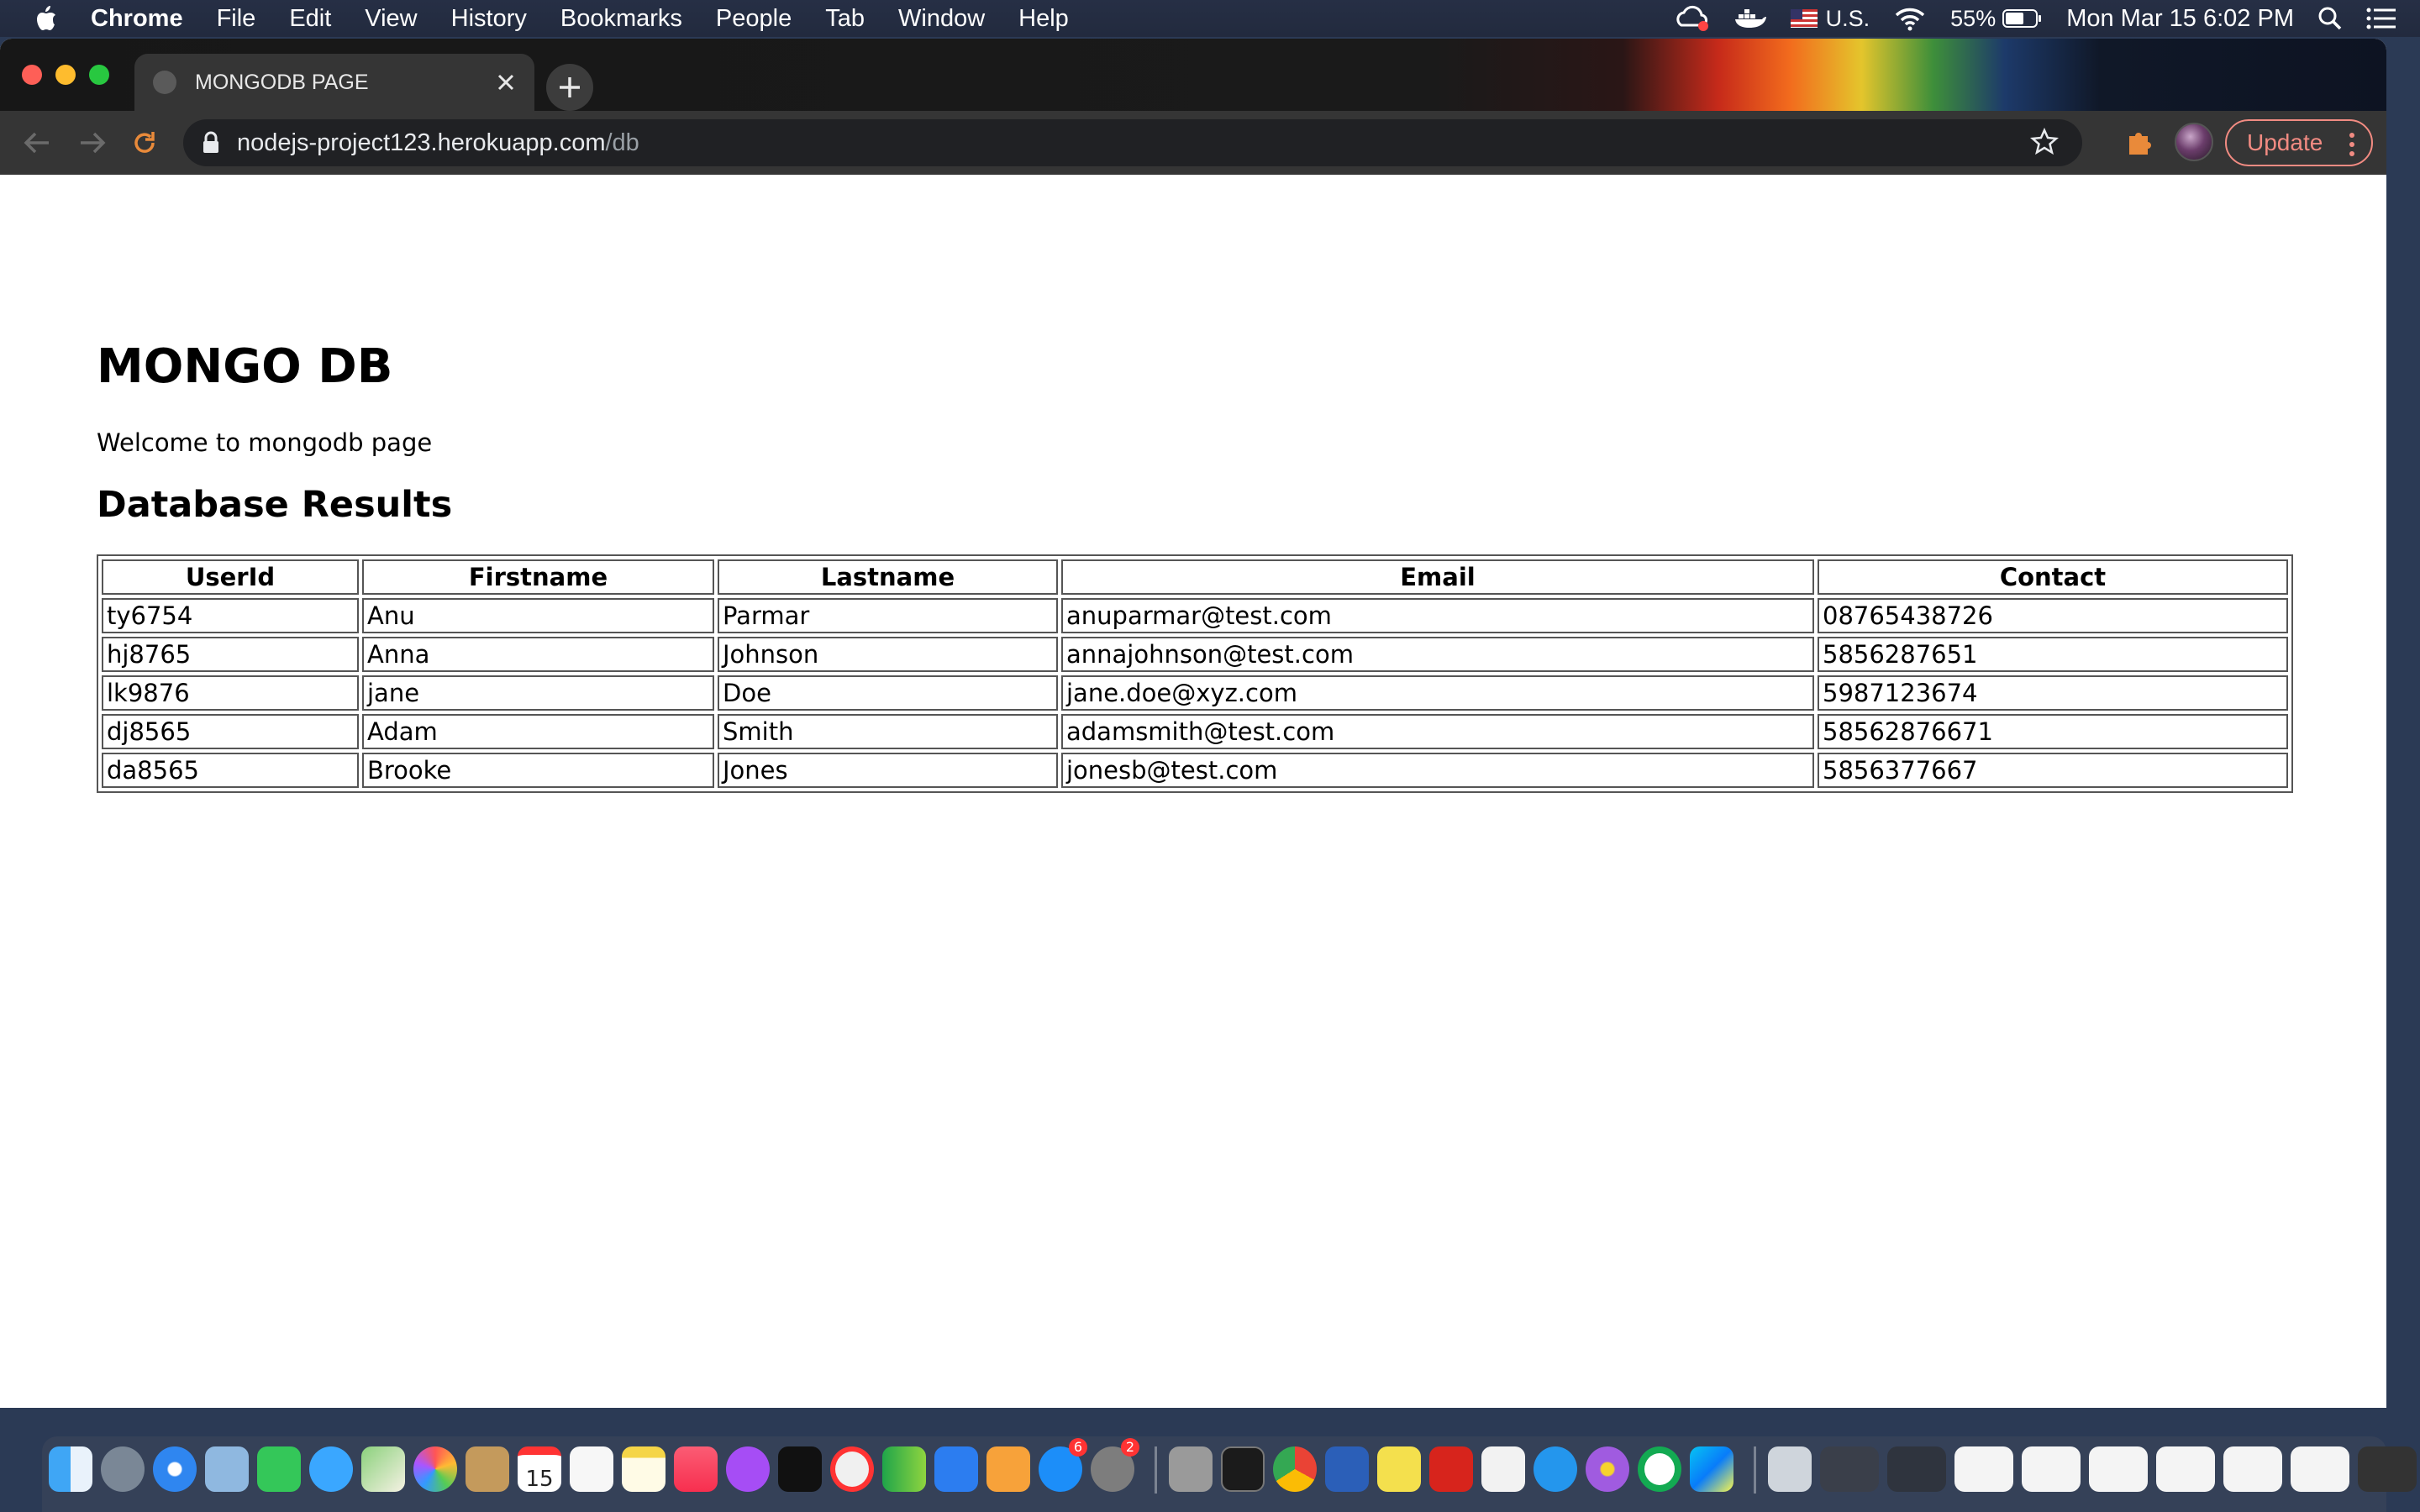 The height and width of the screenshot is (1512, 2420). What do you see at coordinates (227, 1469) in the screenshot?
I see `mail-icon` at bounding box center [227, 1469].